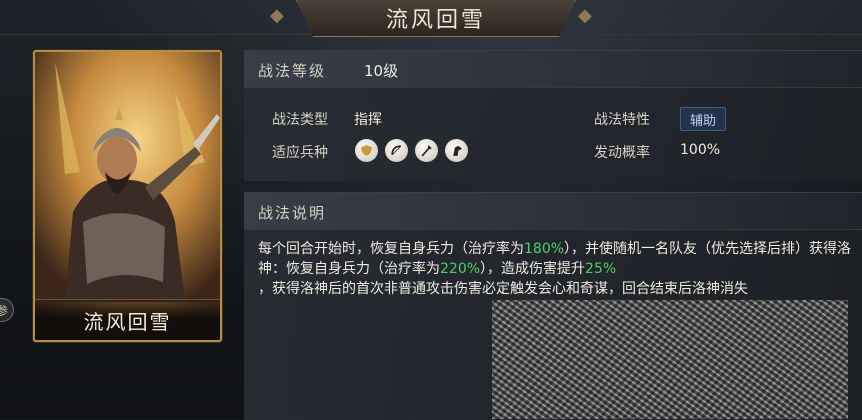 The height and width of the screenshot is (420, 862). I want to click on page-title: 流风回雪, so click(435, 20).